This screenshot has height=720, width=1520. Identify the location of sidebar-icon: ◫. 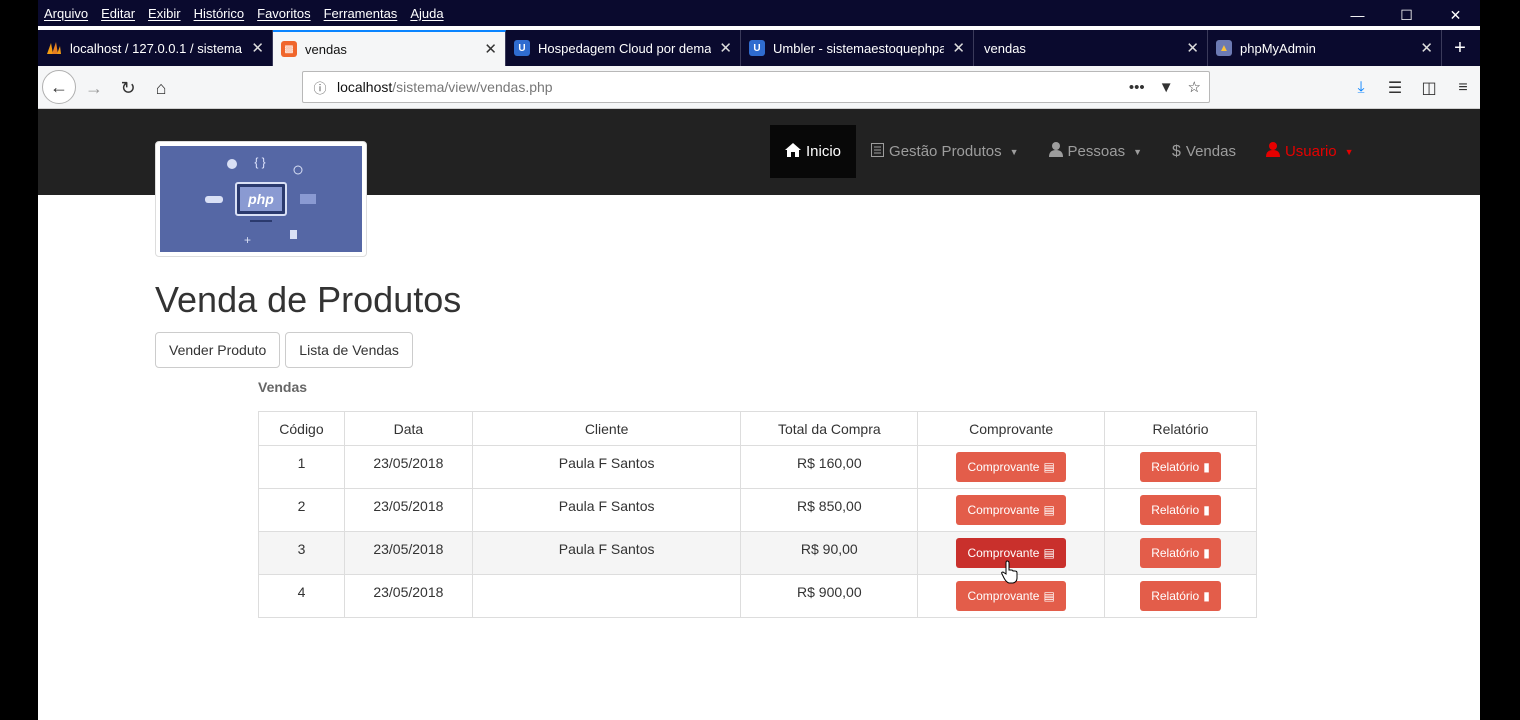
(1429, 88).